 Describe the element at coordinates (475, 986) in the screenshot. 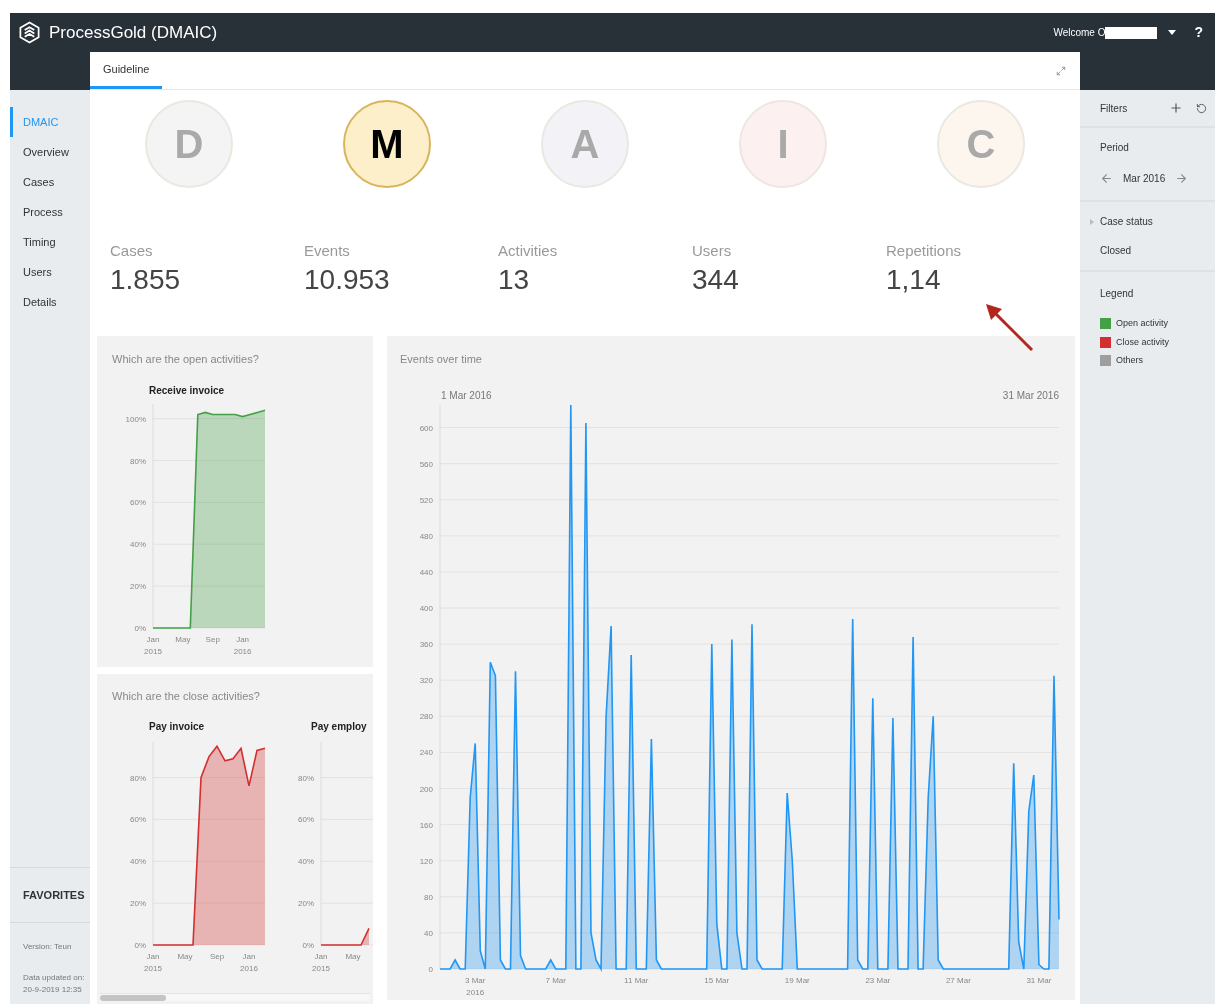

I see `tick-label: 3 Mar 2016` at that location.